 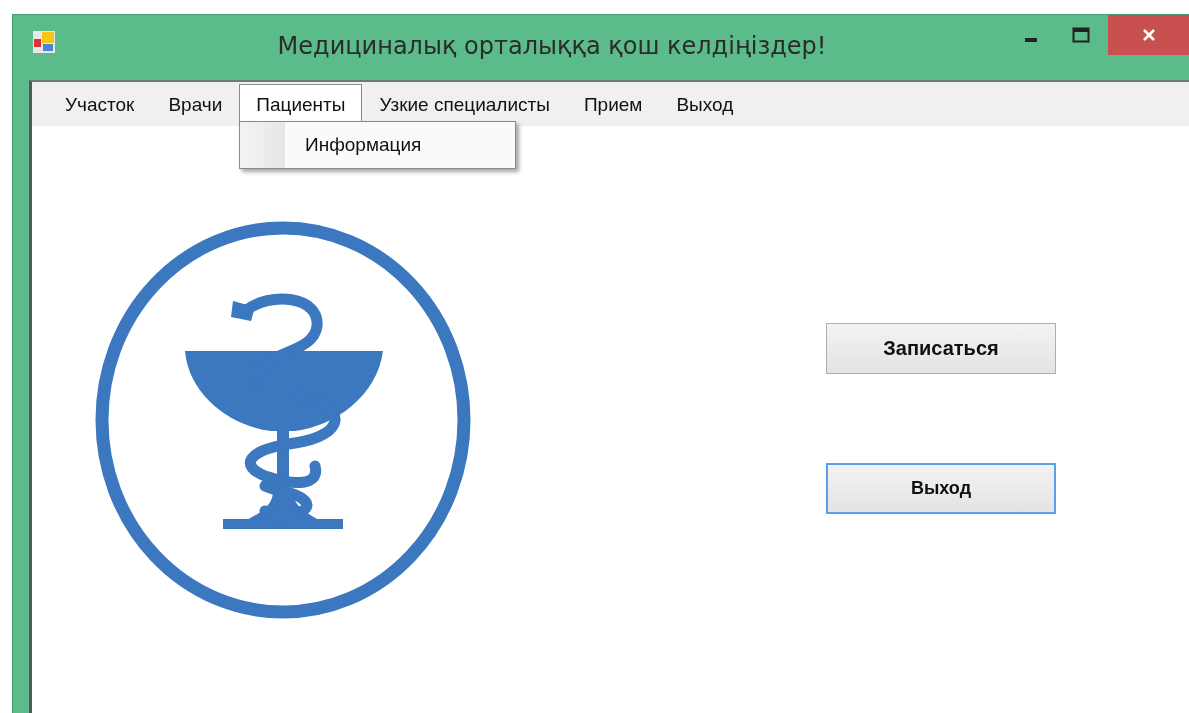 I want to click on push-button: Записаться, so click(x=941, y=348).